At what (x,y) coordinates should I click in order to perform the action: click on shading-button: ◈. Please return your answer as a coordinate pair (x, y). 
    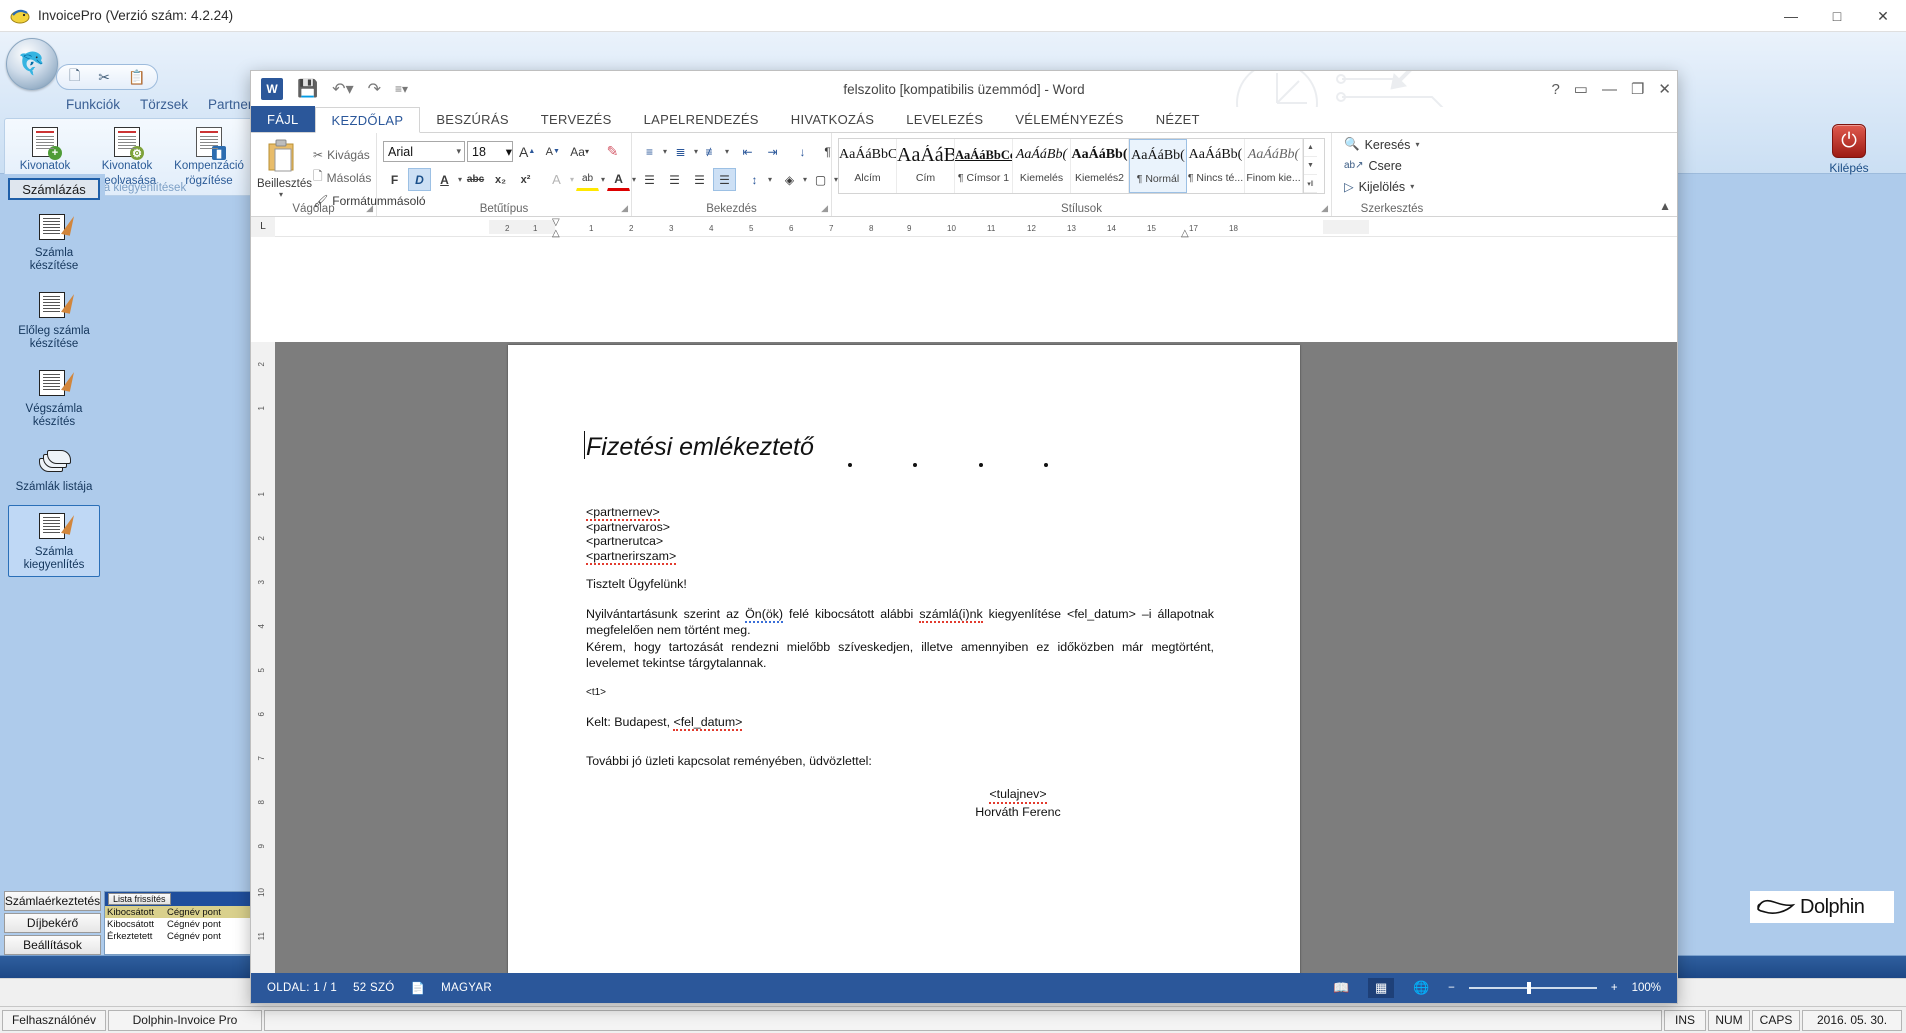
    Looking at the image, I should click on (789, 179).